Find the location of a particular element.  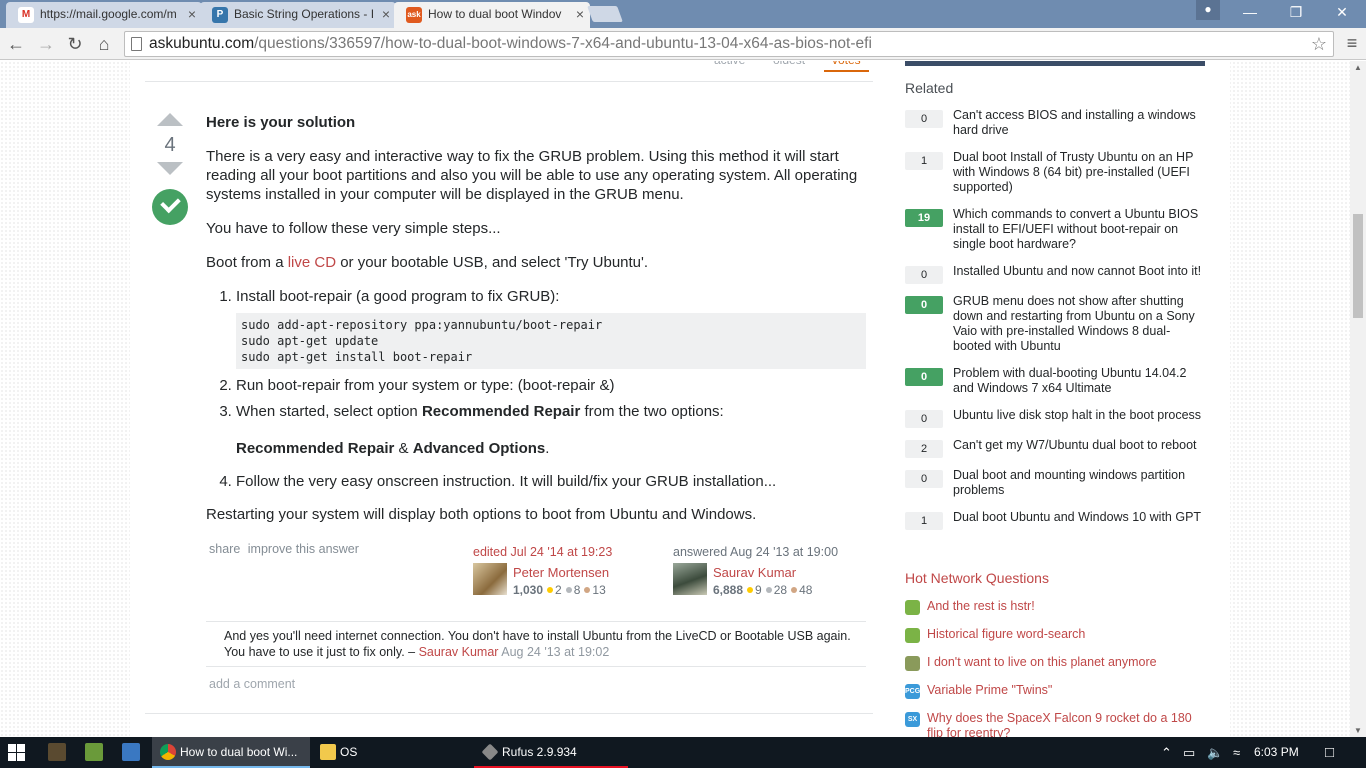

hot-question-link: And the rest is hstr! is located at coordinates (981, 606).